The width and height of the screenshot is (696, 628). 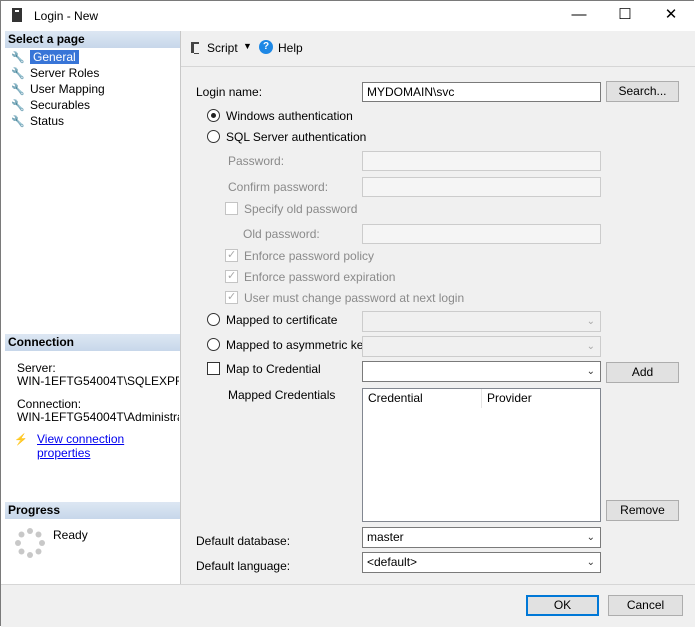 What do you see at coordinates (348, 605) in the screenshot?
I see `dialog-footer: OK Cancel` at bounding box center [348, 605].